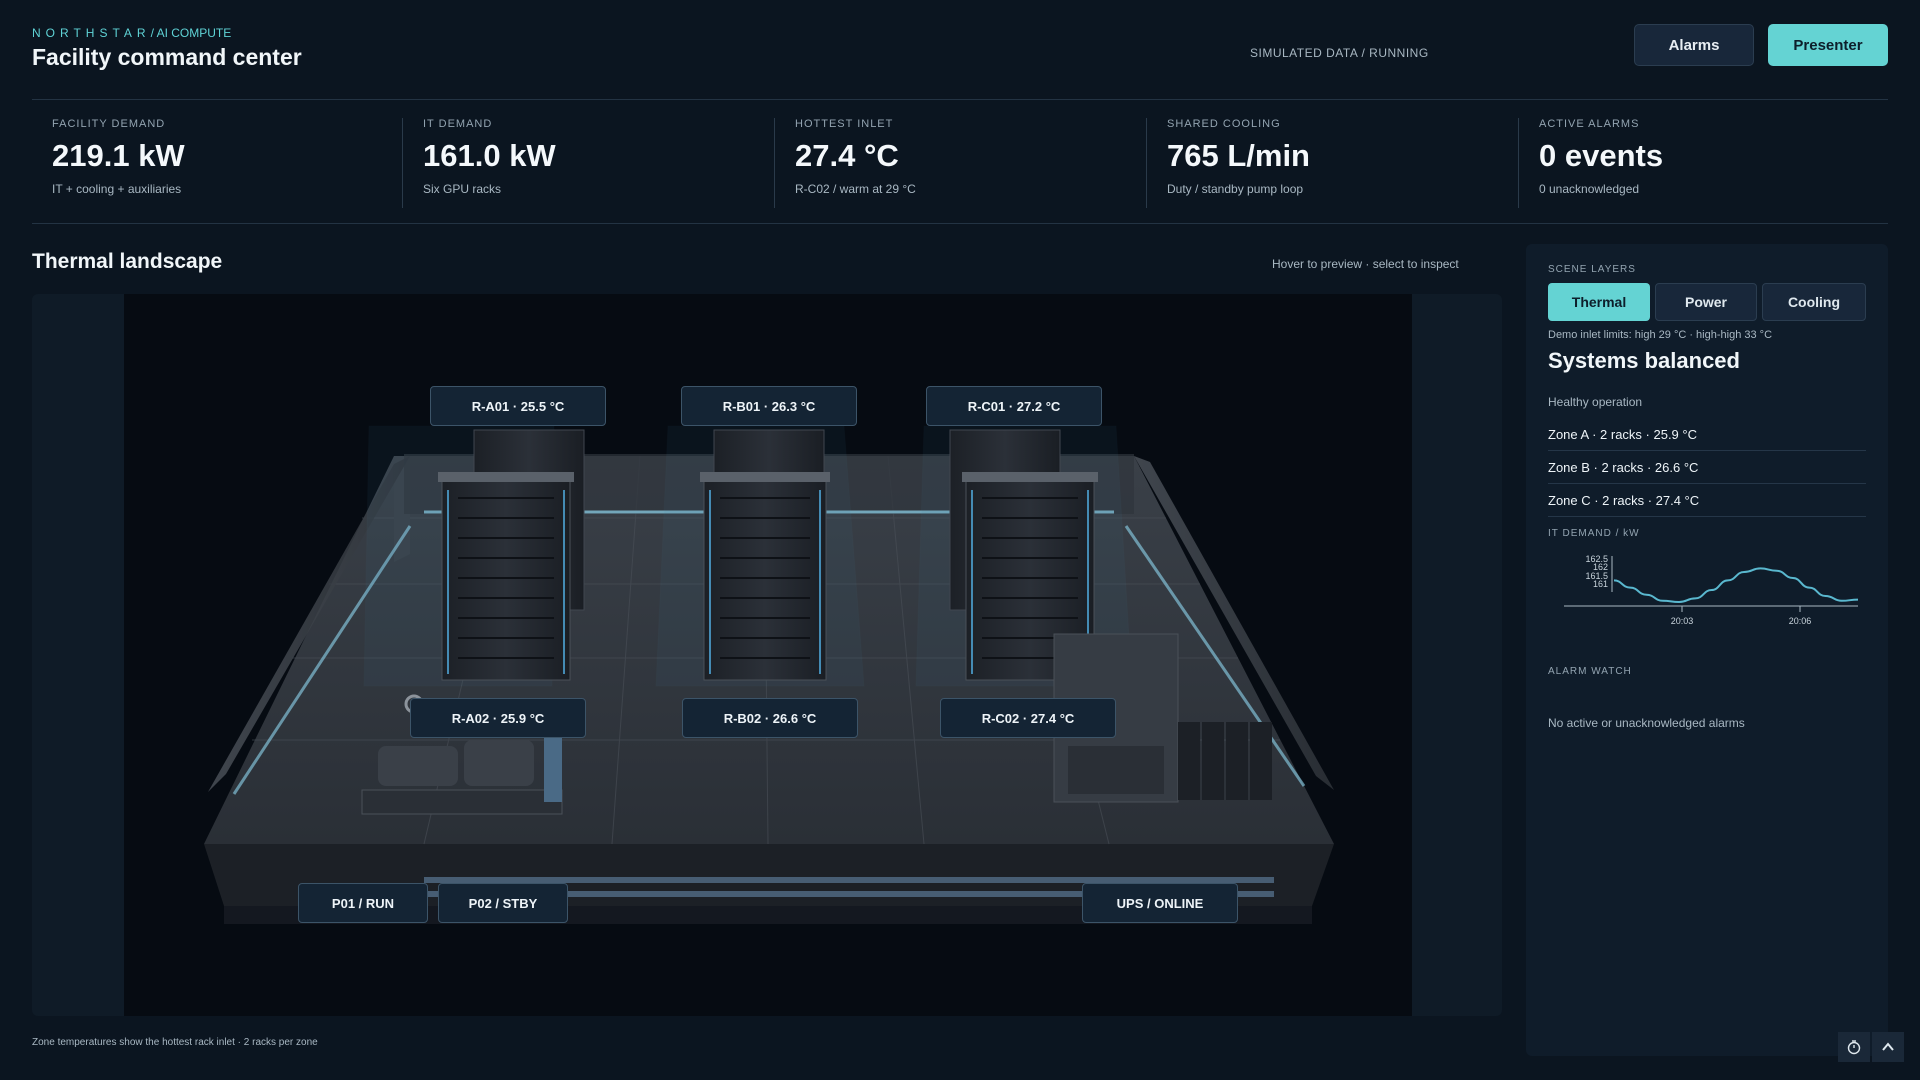  Describe the element at coordinates (1706, 302) in the screenshot. I see `layer-tab-power: Power` at that location.